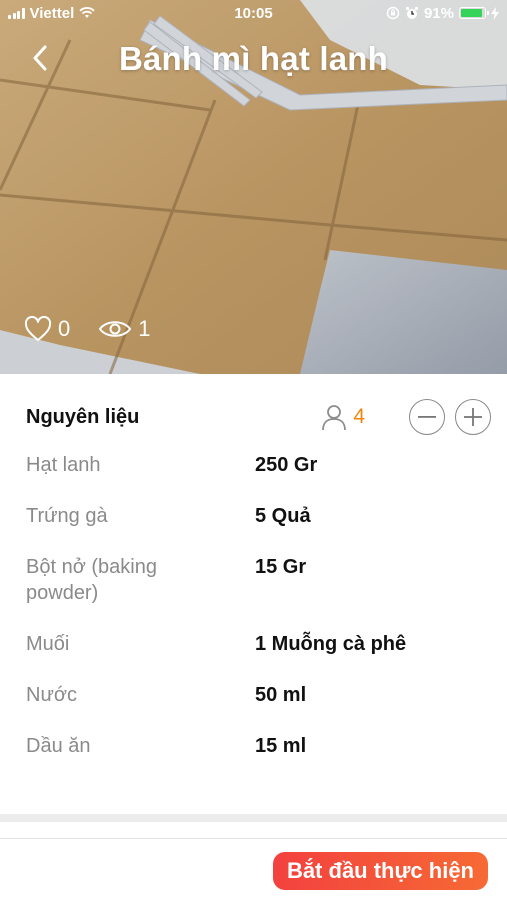 The image size is (507, 900). What do you see at coordinates (281, 695) in the screenshot?
I see `ingredient-quantity: 50 ml` at bounding box center [281, 695].